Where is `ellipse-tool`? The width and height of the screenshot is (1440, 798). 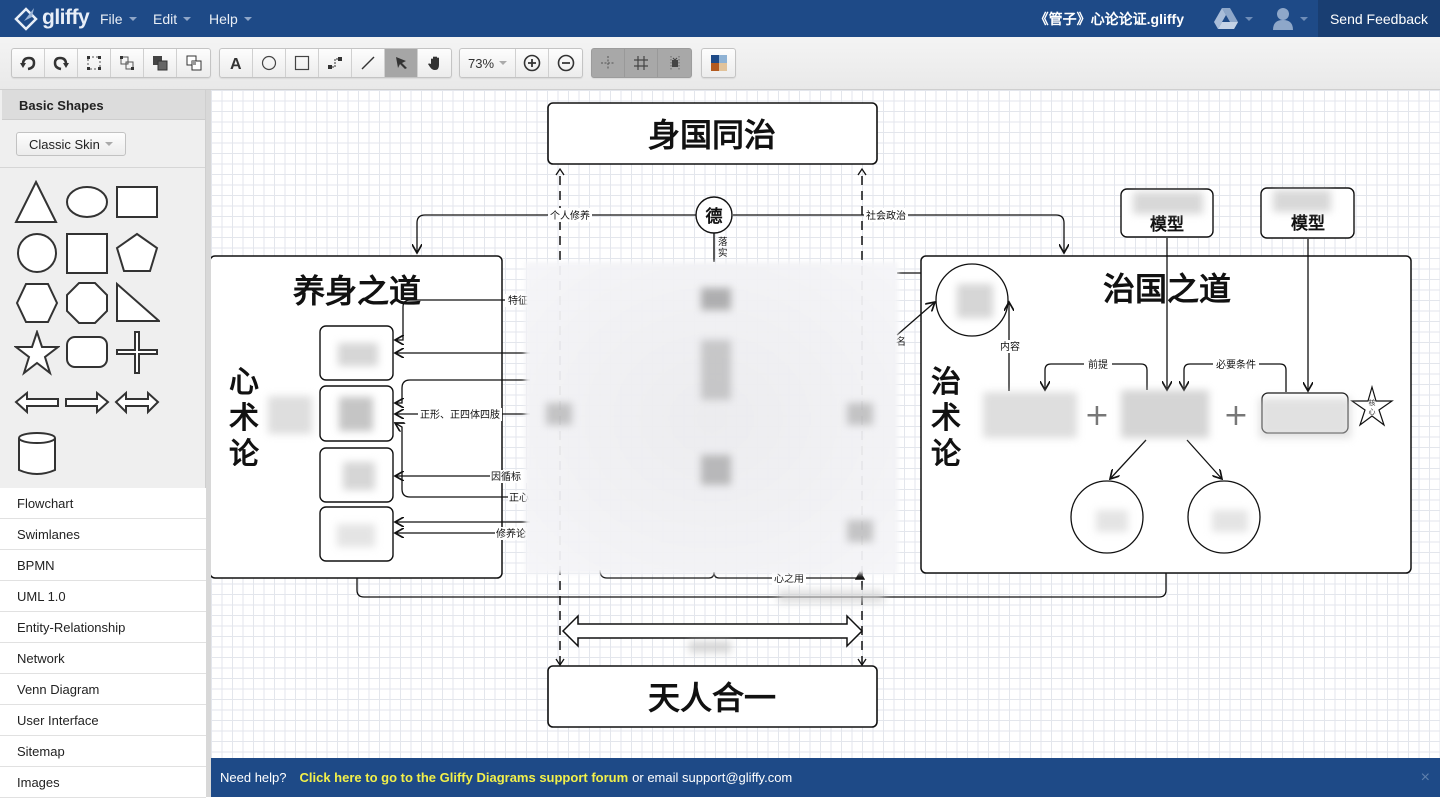
ellipse-tool is located at coordinates (269, 63).